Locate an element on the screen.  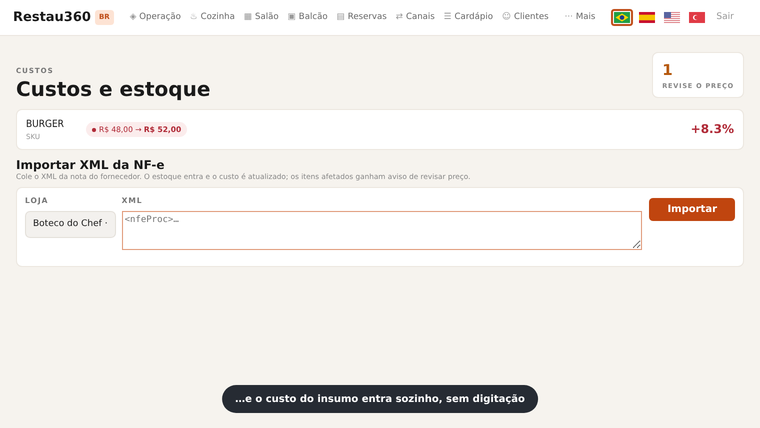
language-flag-button is located at coordinates (622, 17).